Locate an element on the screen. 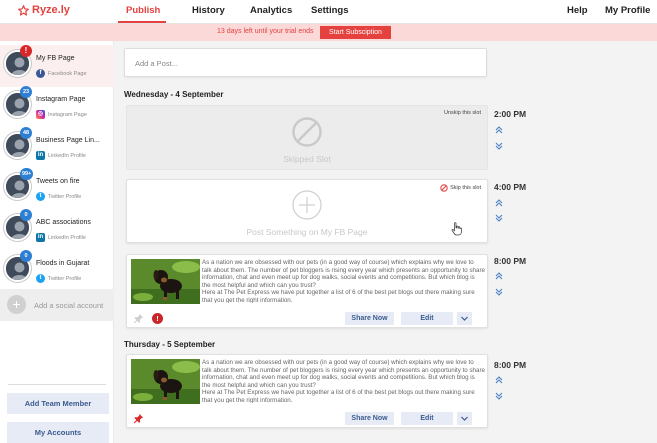  skip-icon is located at coordinates (307, 132).